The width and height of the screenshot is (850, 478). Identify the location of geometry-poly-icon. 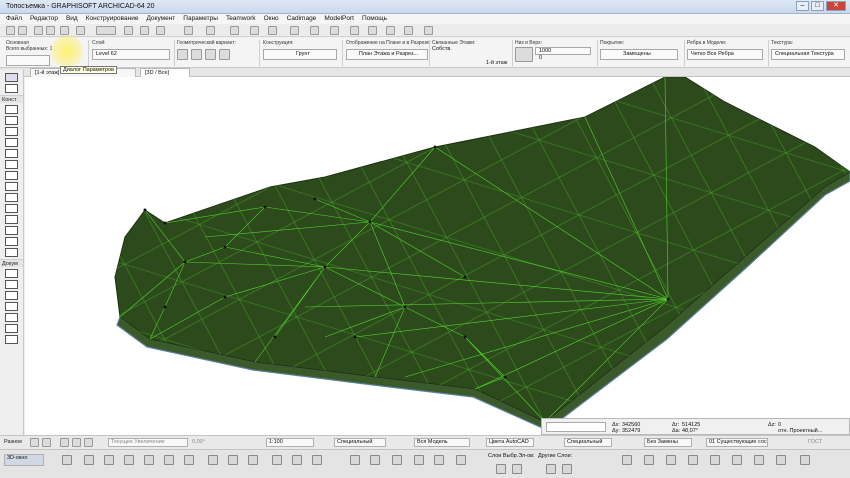
(224, 54).